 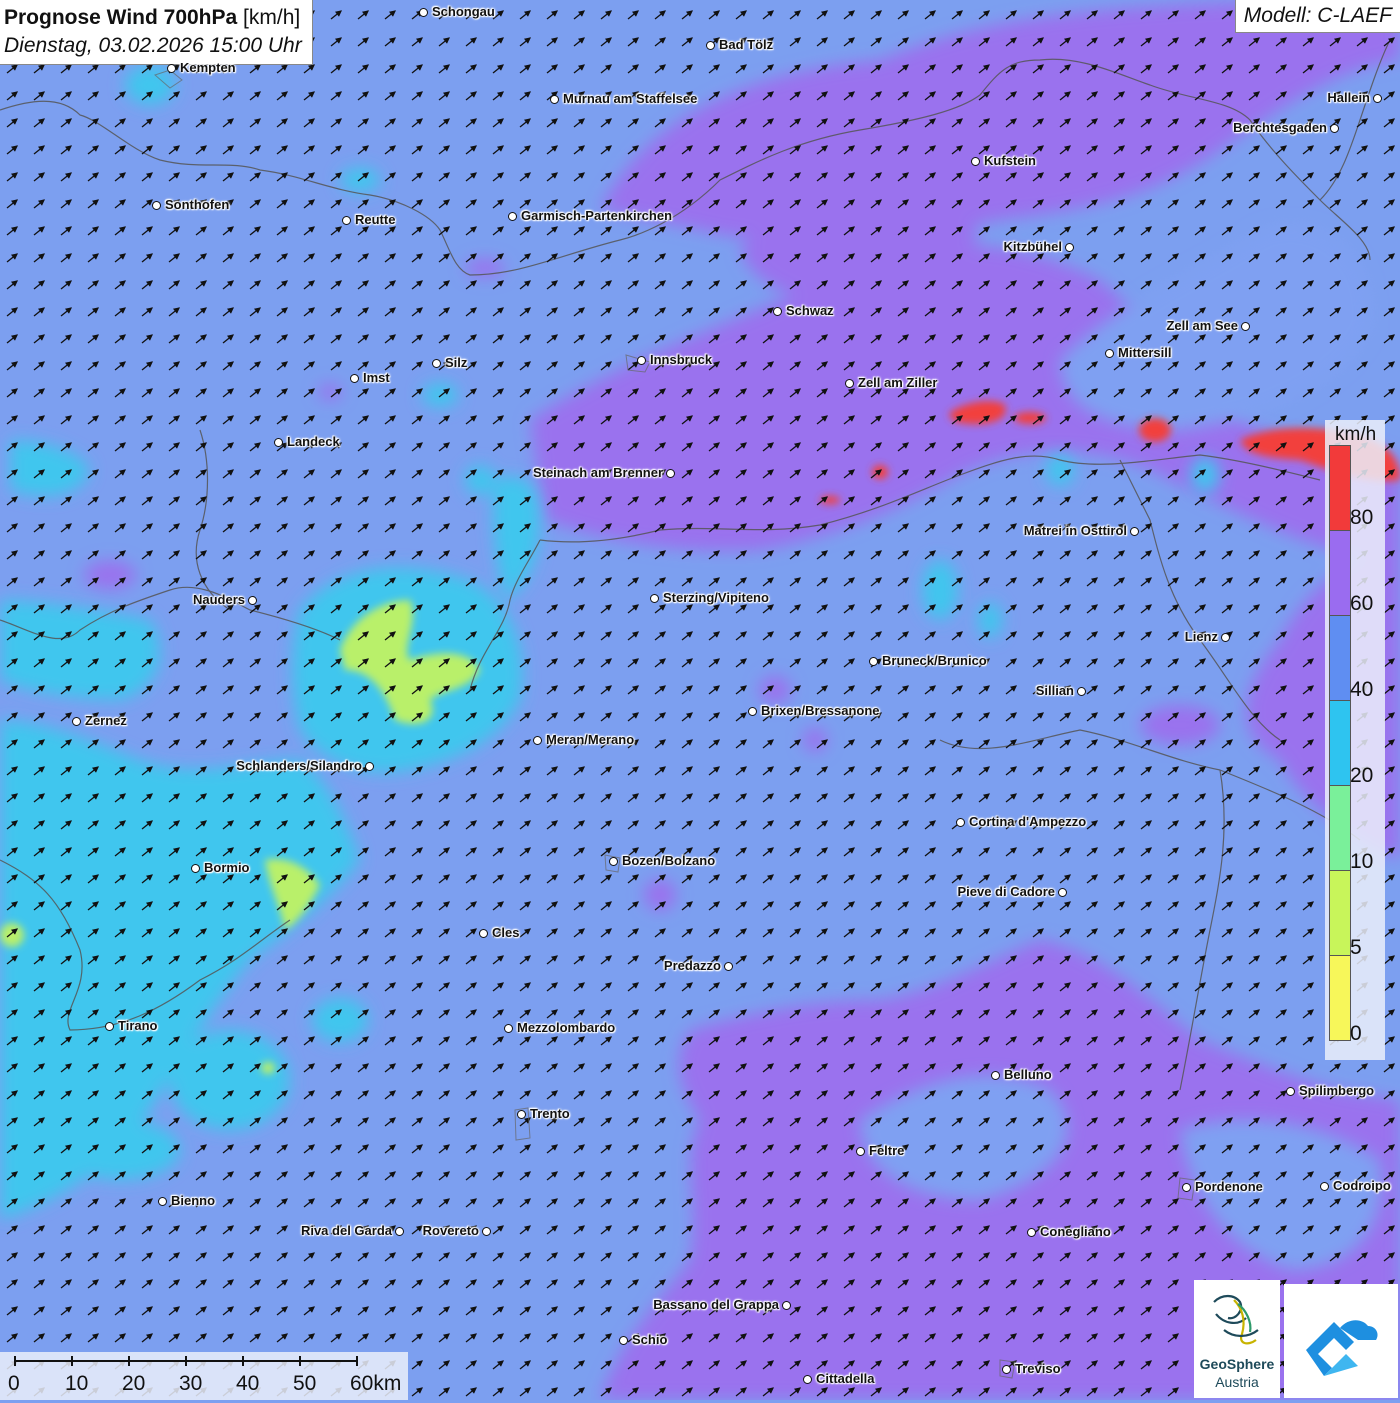 What do you see at coordinates (204, 1376) in the screenshot?
I see `scale-bar: 0 10 20 30 40 50 60km` at bounding box center [204, 1376].